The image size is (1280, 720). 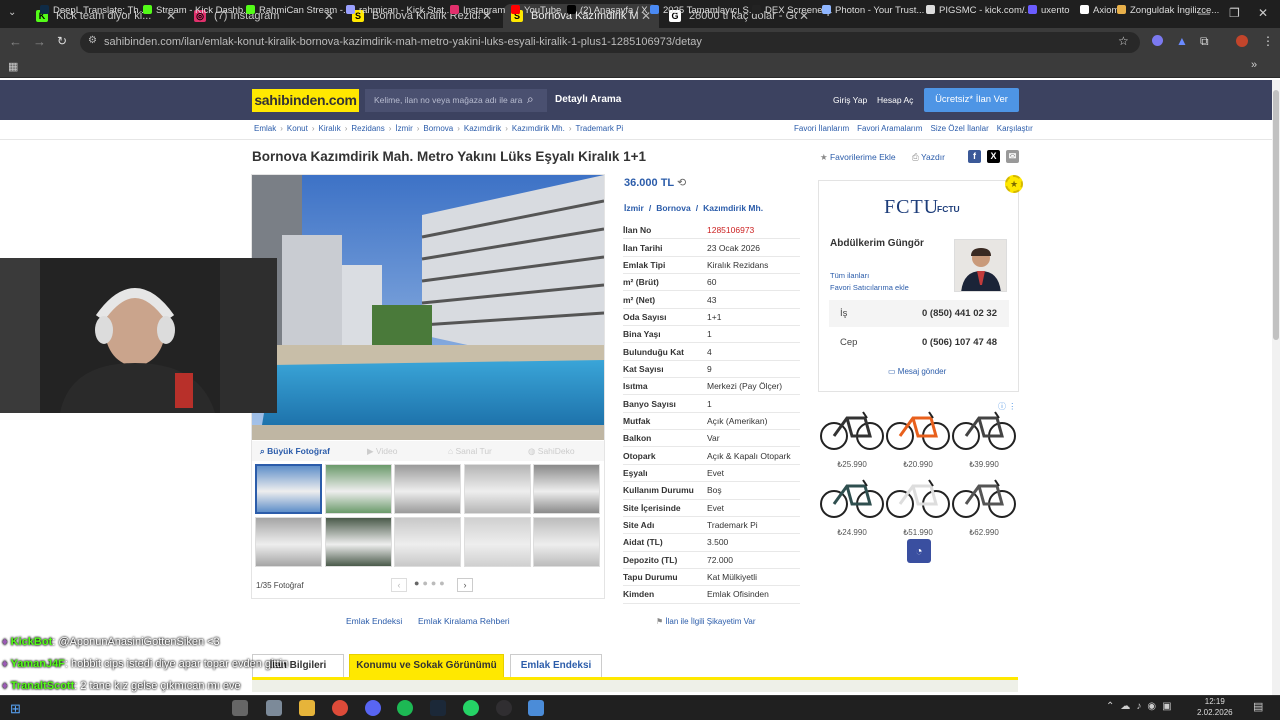 I want to click on breadcrumb-item: Konut, so click(x=297, y=128).